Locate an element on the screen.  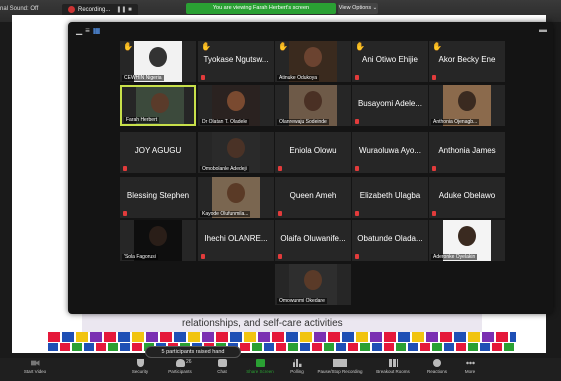
pause-stop-icon is located at coordinates (340, 363).